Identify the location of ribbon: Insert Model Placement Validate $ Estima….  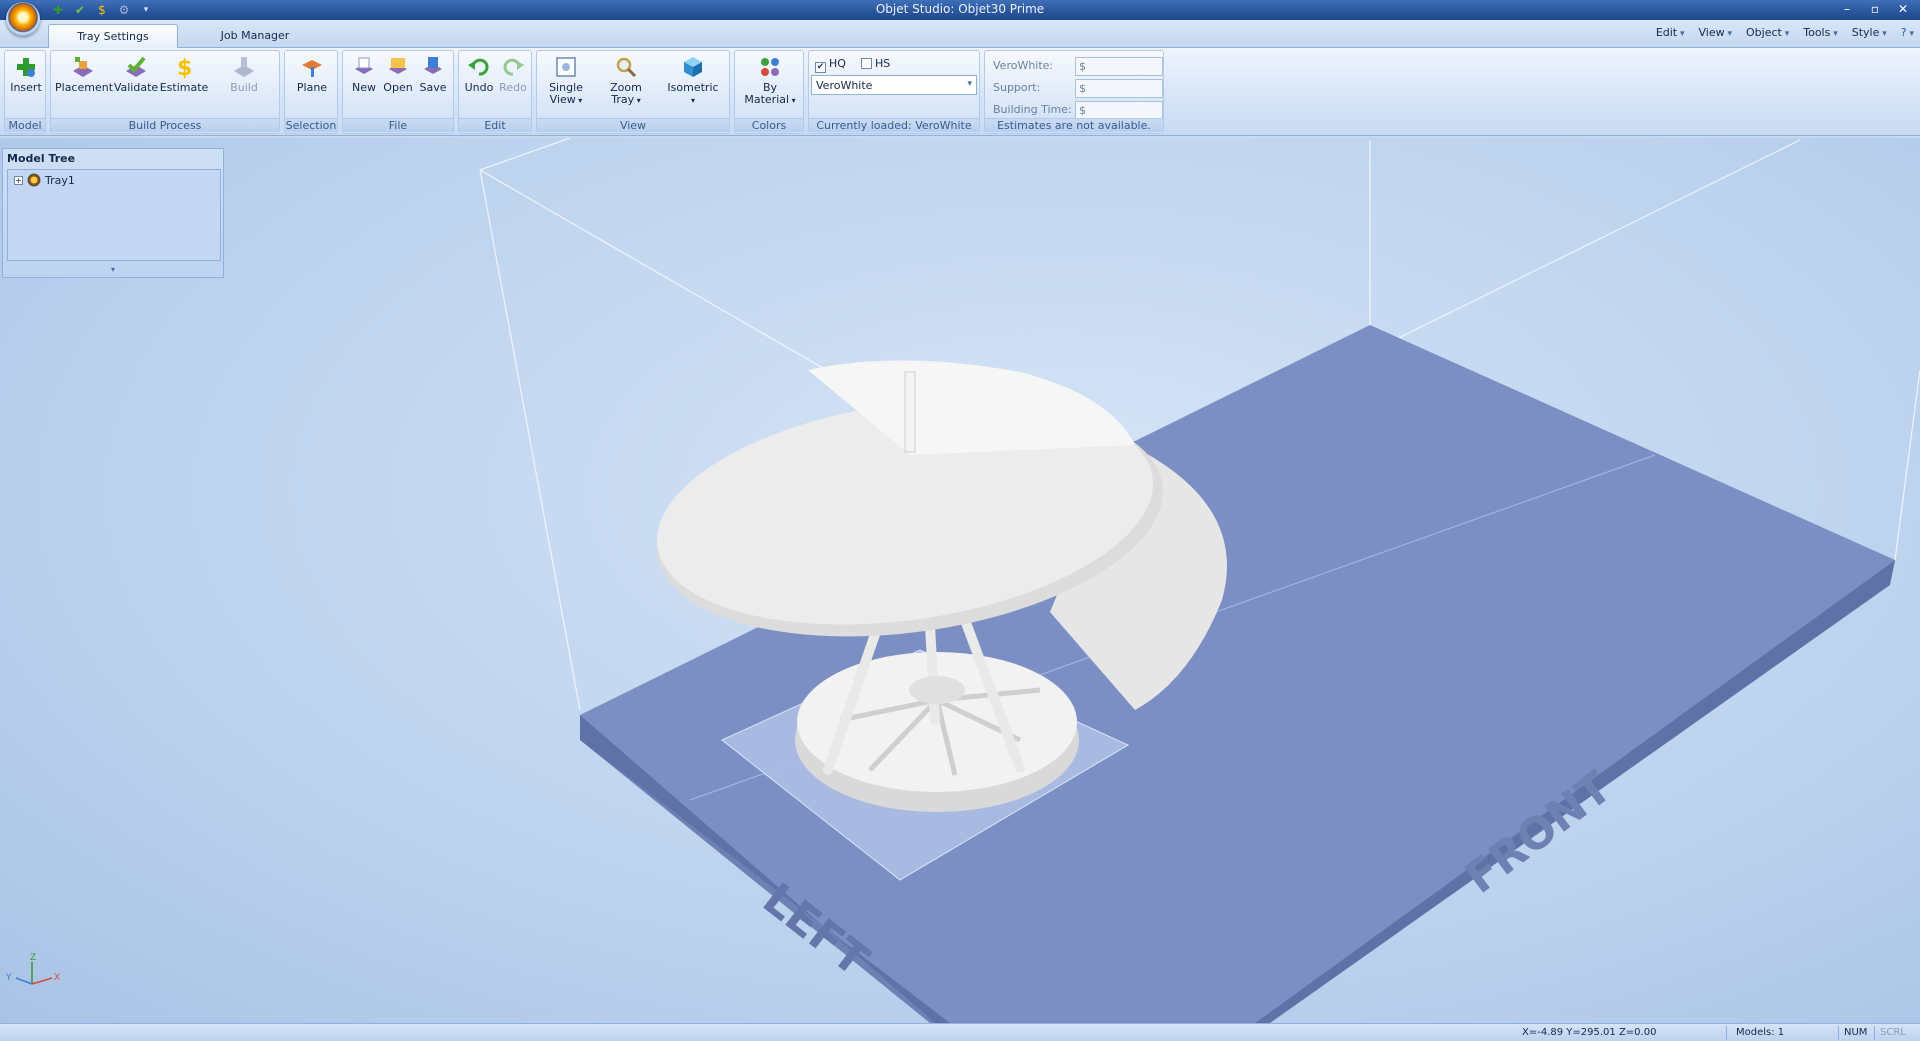
(960, 92).